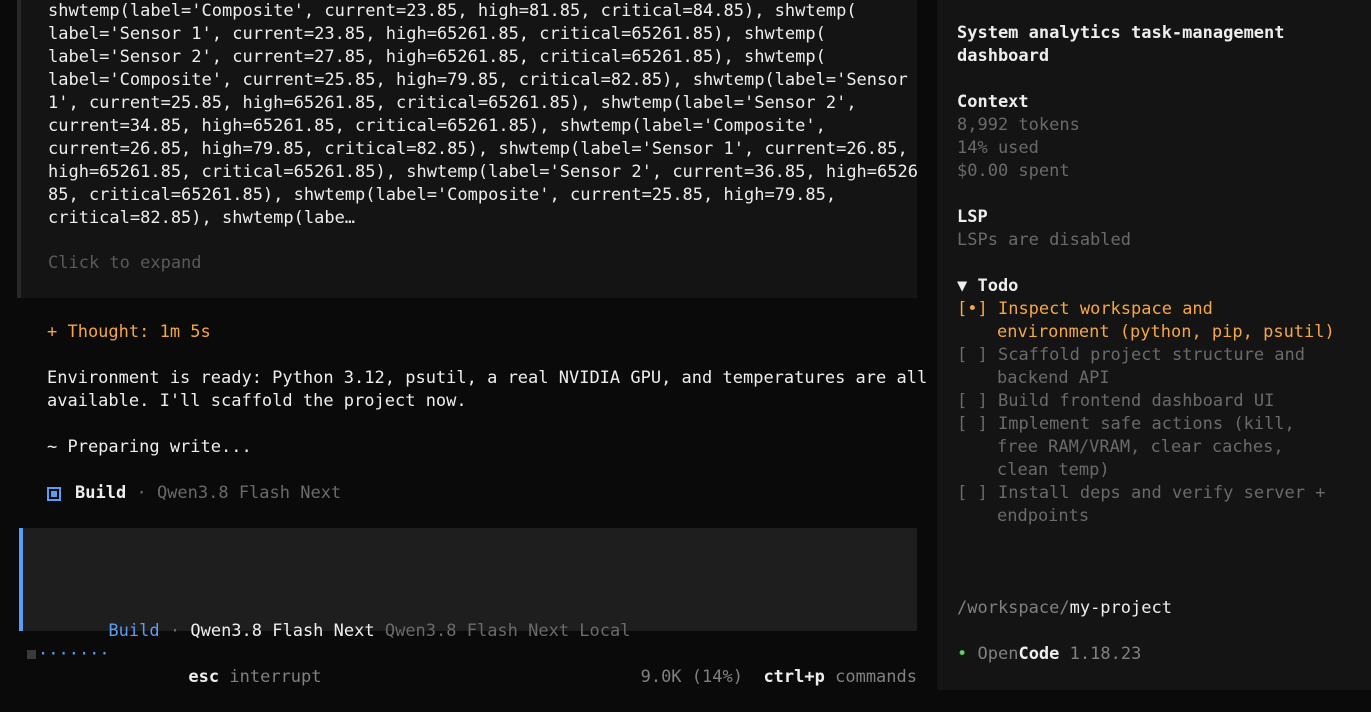  Describe the element at coordinates (1105, 654) in the screenshot. I see `app-version: 1.18.23` at that location.